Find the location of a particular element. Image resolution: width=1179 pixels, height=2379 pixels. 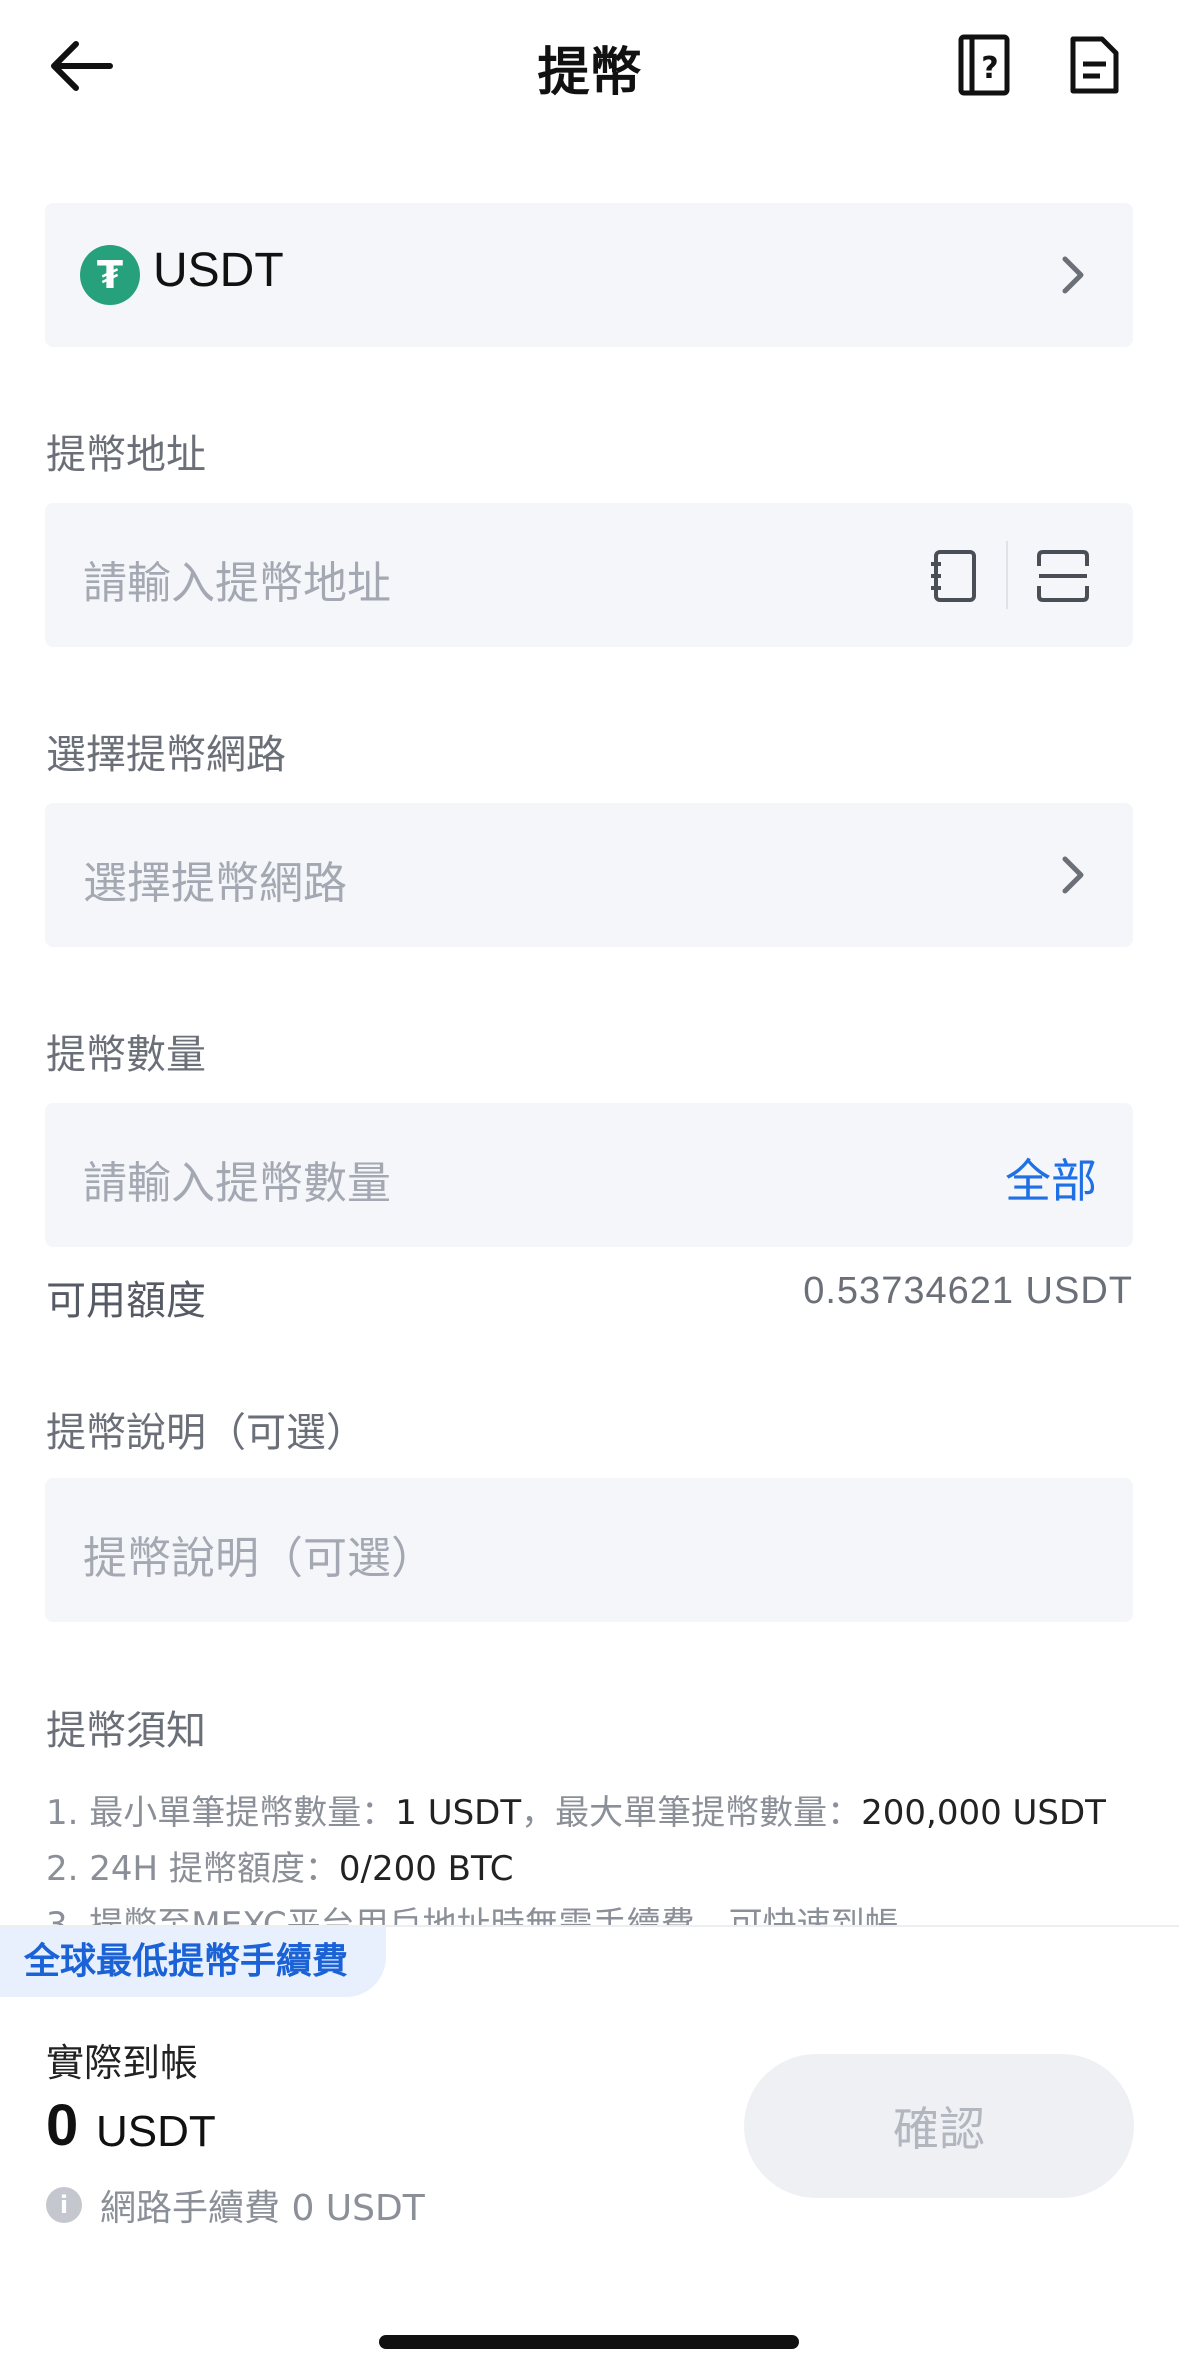

list-item: 1. 最小單筆提幣數量：1 USDT，最大單筆提幣數量：200,000 USDT is located at coordinates (576, 1813).